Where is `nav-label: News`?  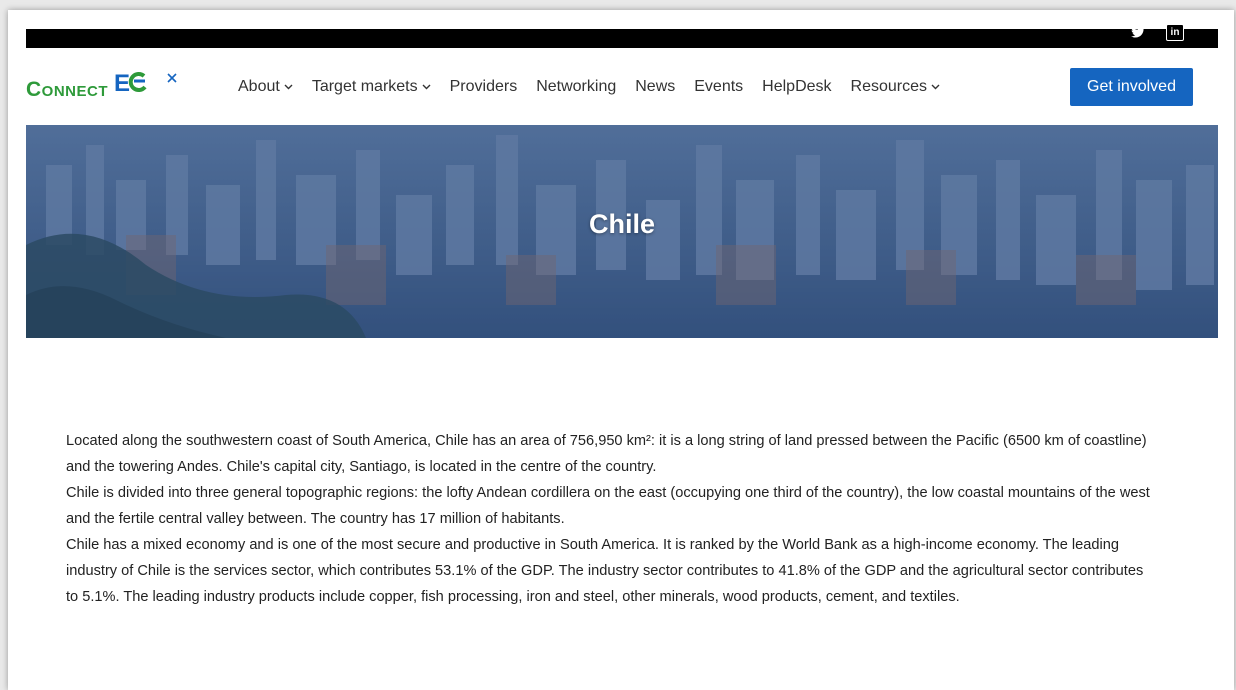 nav-label: News is located at coordinates (655, 86).